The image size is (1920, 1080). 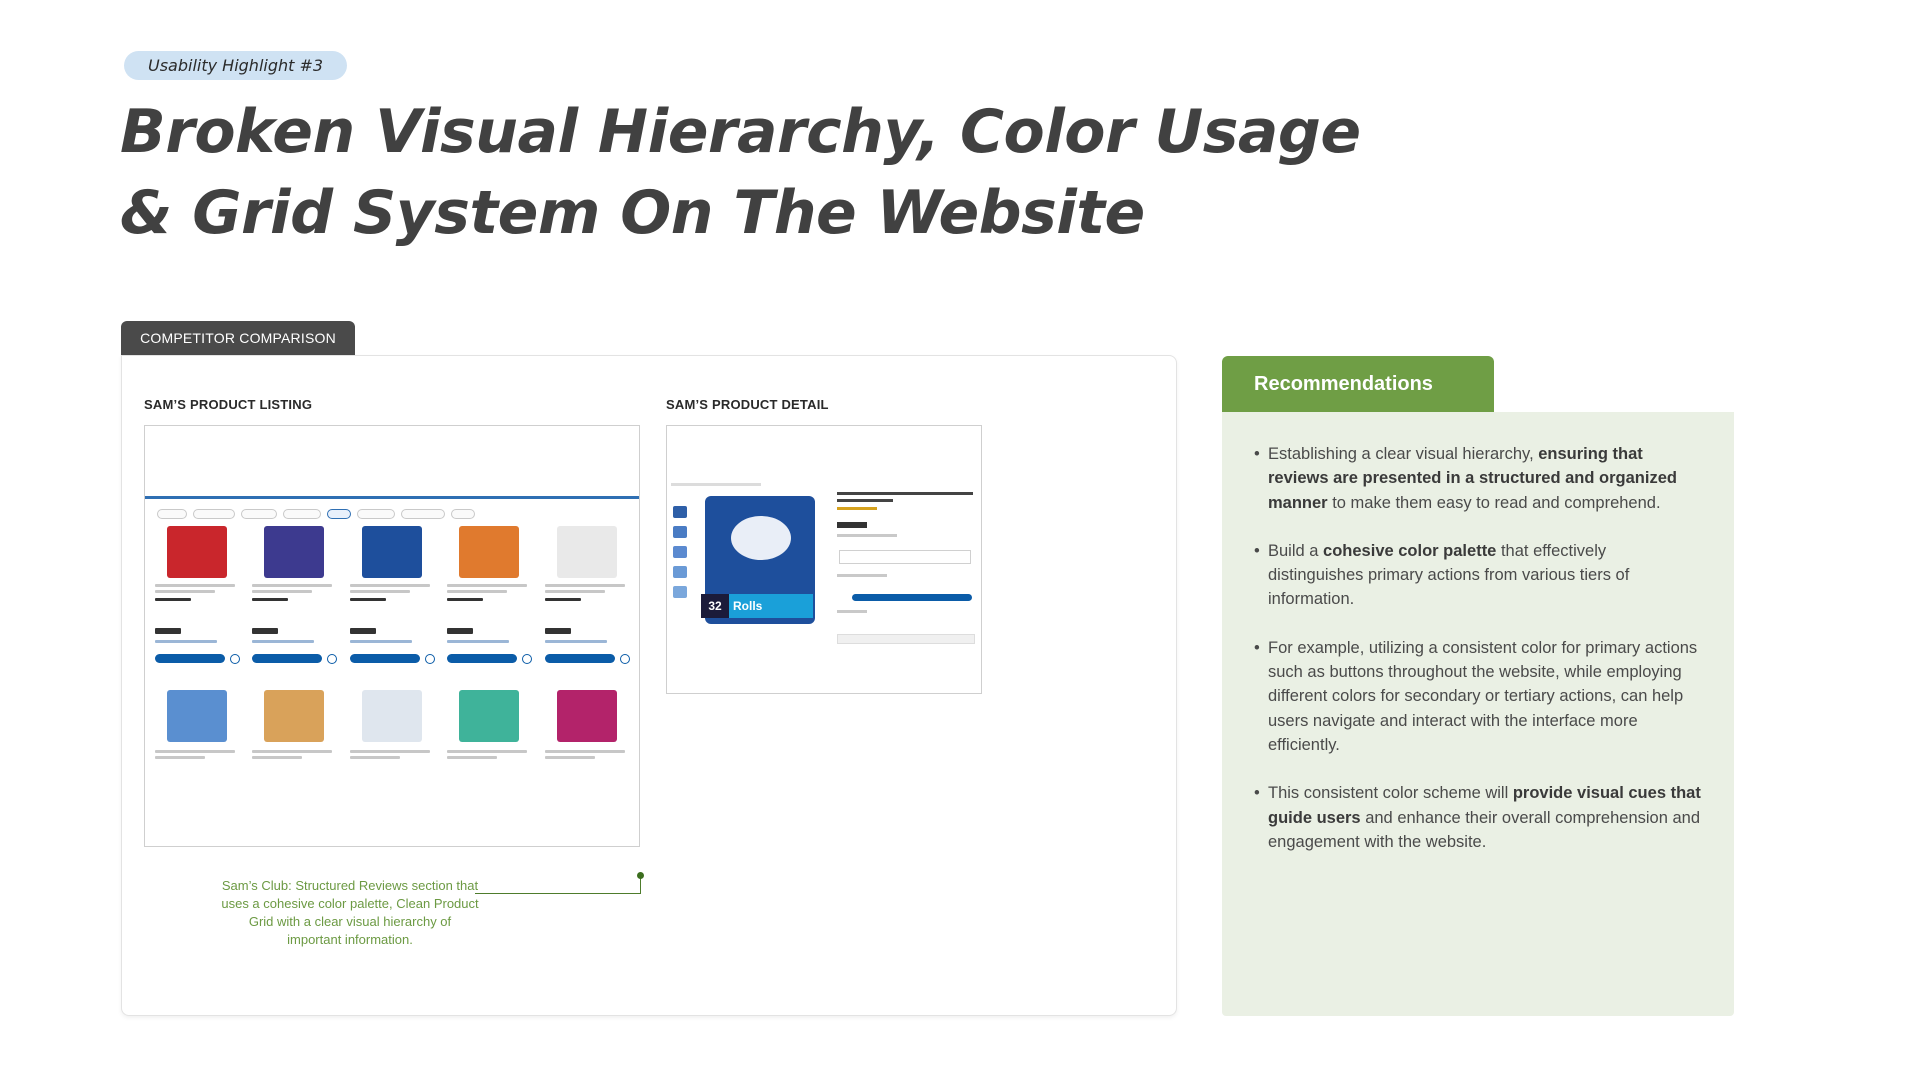 What do you see at coordinates (824, 559) in the screenshot?
I see `detail-screenshot: Rolls 32` at bounding box center [824, 559].